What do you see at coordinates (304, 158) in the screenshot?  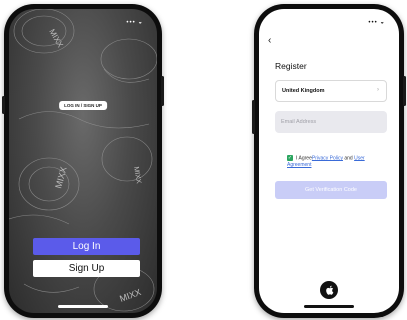 I see `agree-prefix: I Agree` at bounding box center [304, 158].